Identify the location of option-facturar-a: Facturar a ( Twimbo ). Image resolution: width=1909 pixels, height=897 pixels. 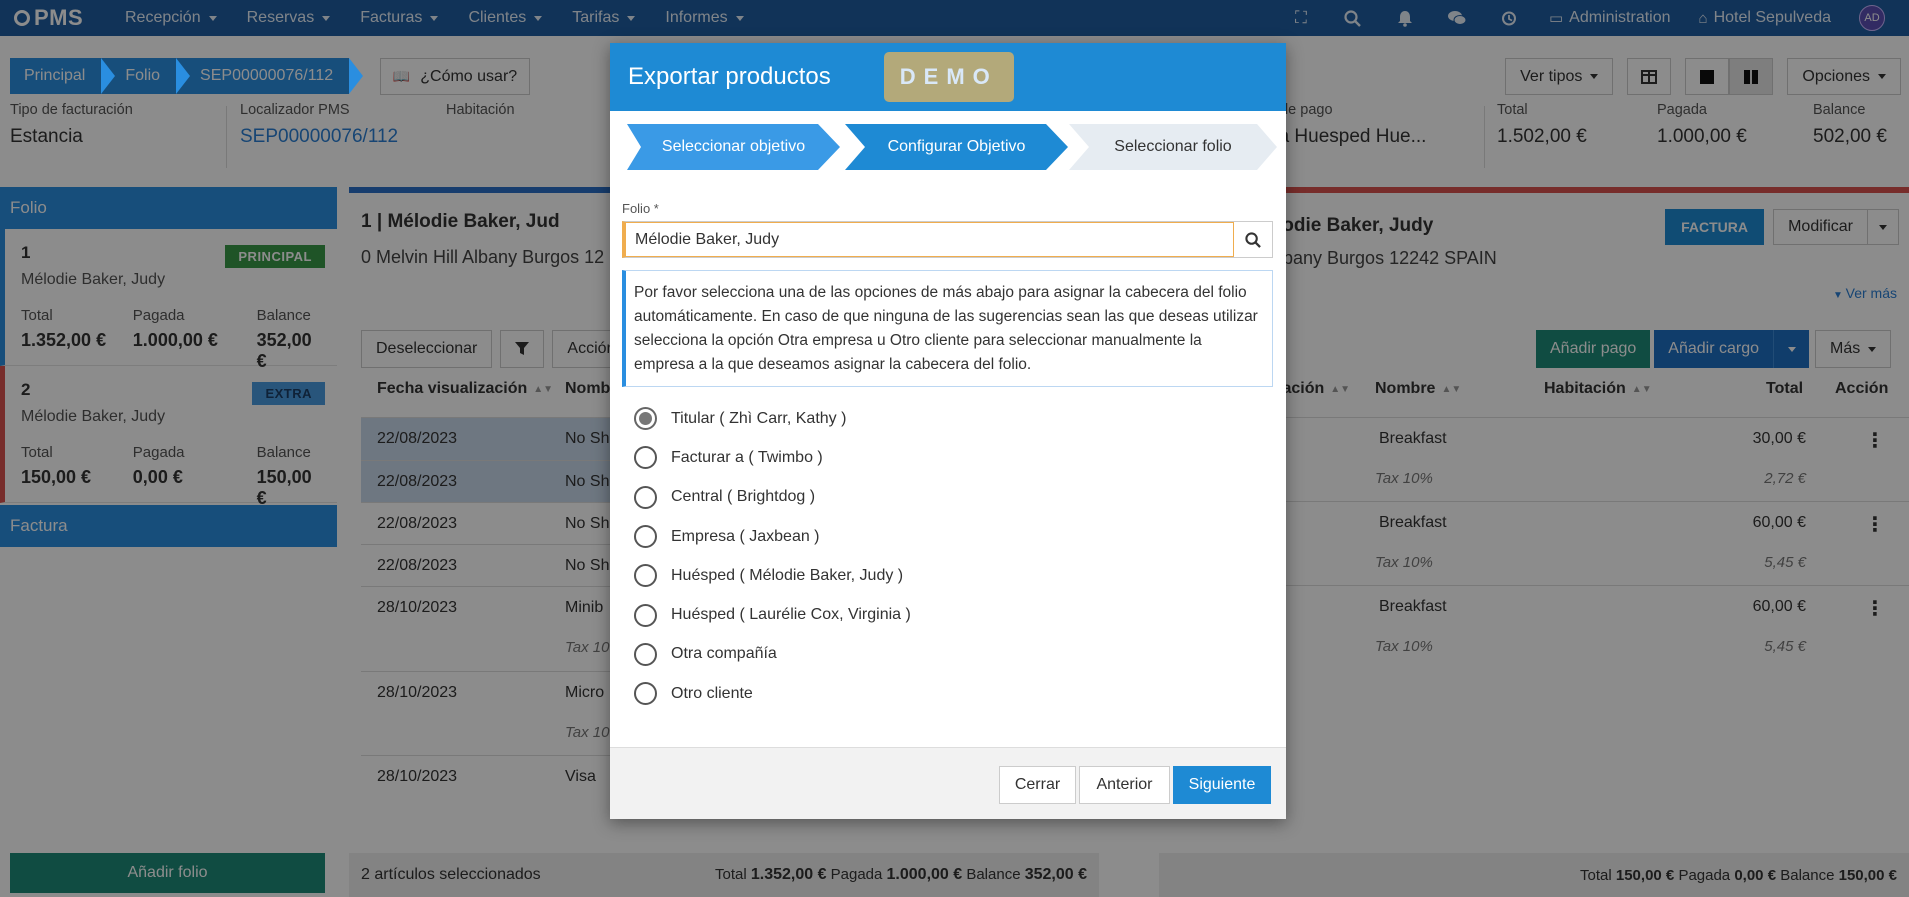
(772, 457).